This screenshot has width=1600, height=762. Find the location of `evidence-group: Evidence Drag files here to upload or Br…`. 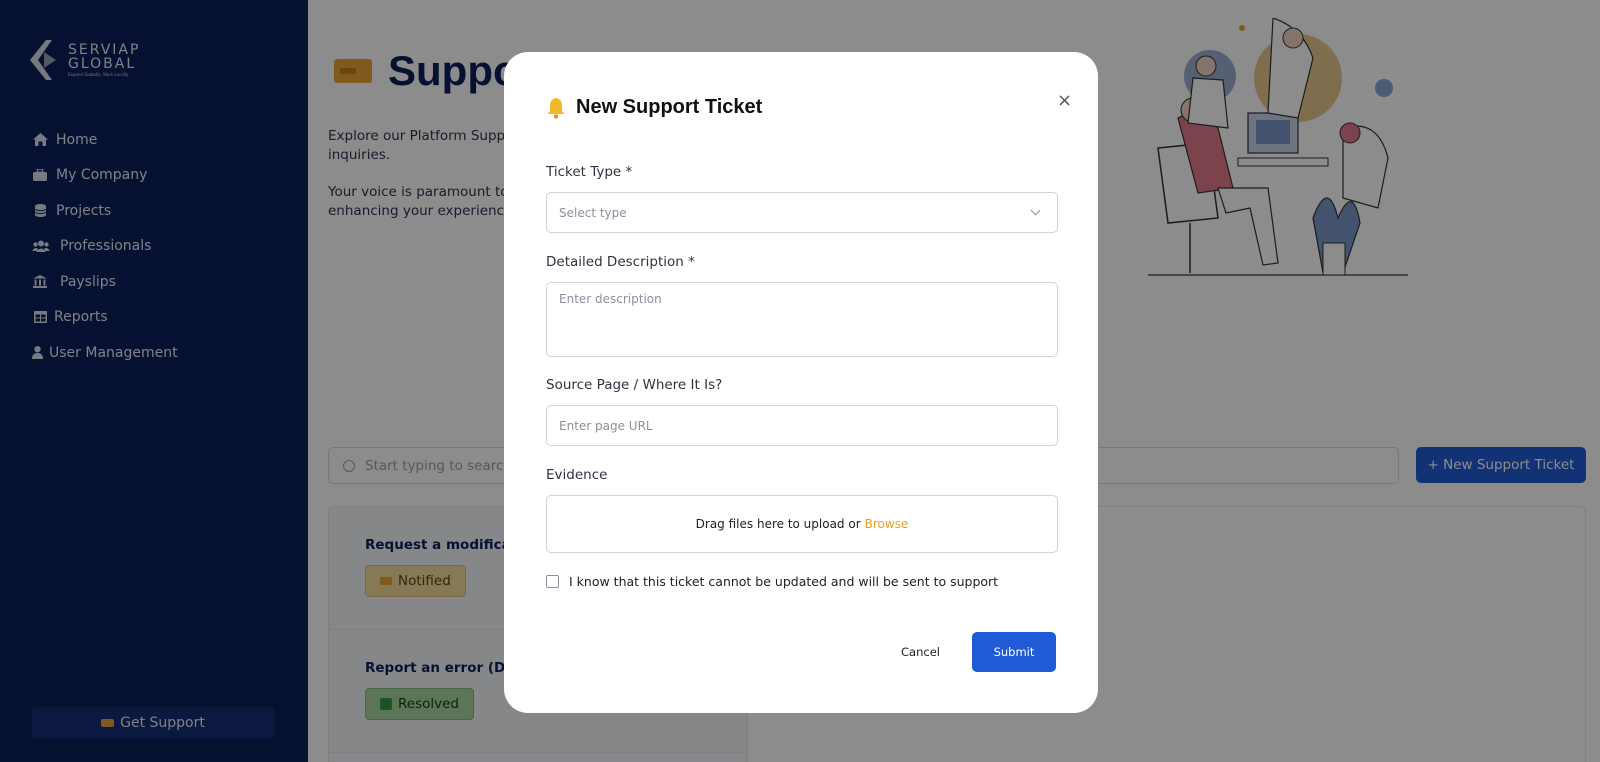

evidence-group: Evidence Drag files here to upload or Br… is located at coordinates (802, 510).